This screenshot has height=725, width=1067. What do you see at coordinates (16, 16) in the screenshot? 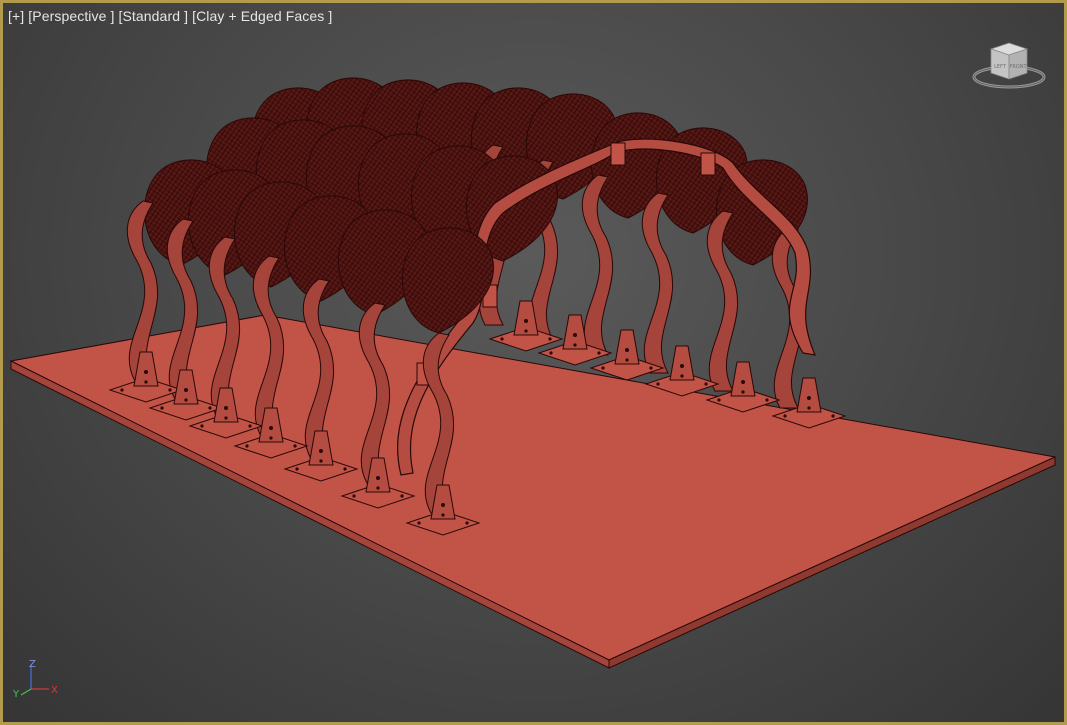
I see `viewport-plus-menu: [+]` at bounding box center [16, 16].